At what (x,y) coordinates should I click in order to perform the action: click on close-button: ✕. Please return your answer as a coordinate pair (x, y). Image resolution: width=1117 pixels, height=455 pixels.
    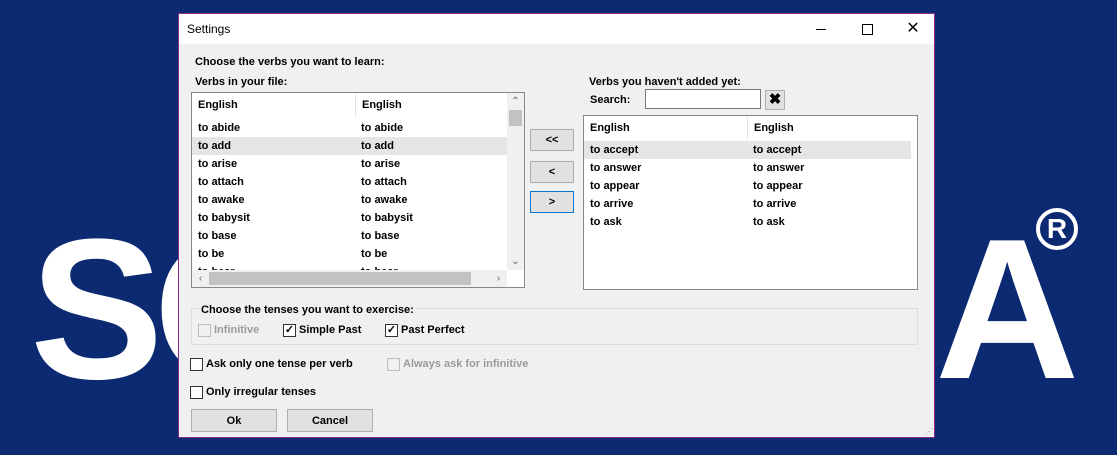
    Looking at the image, I should click on (913, 29).